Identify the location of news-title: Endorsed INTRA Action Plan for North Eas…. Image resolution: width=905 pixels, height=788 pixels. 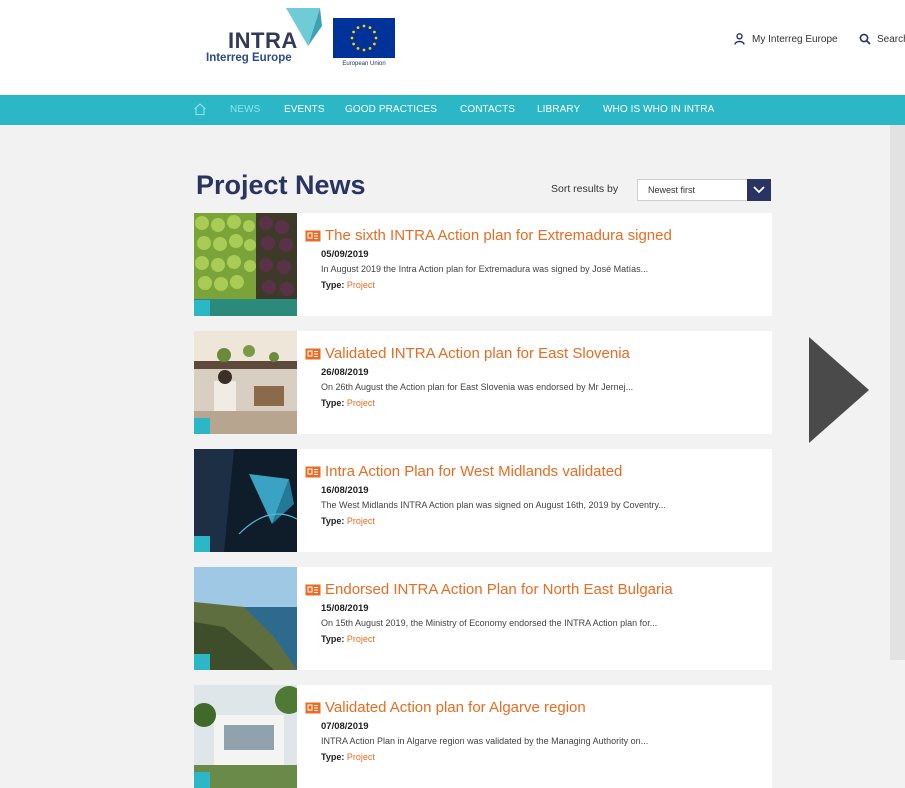
(499, 589).